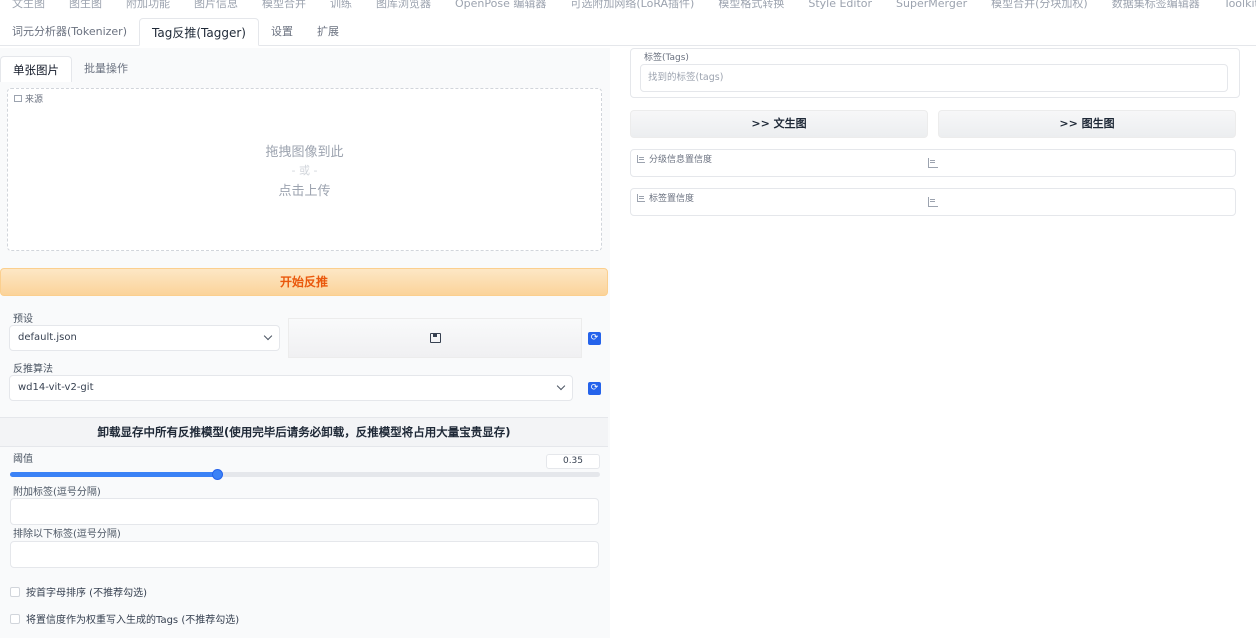 The image size is (1256, 638). I want to click on tags-output-block: 标签(Tags) 找到的标签(tags), so click(935, 73).